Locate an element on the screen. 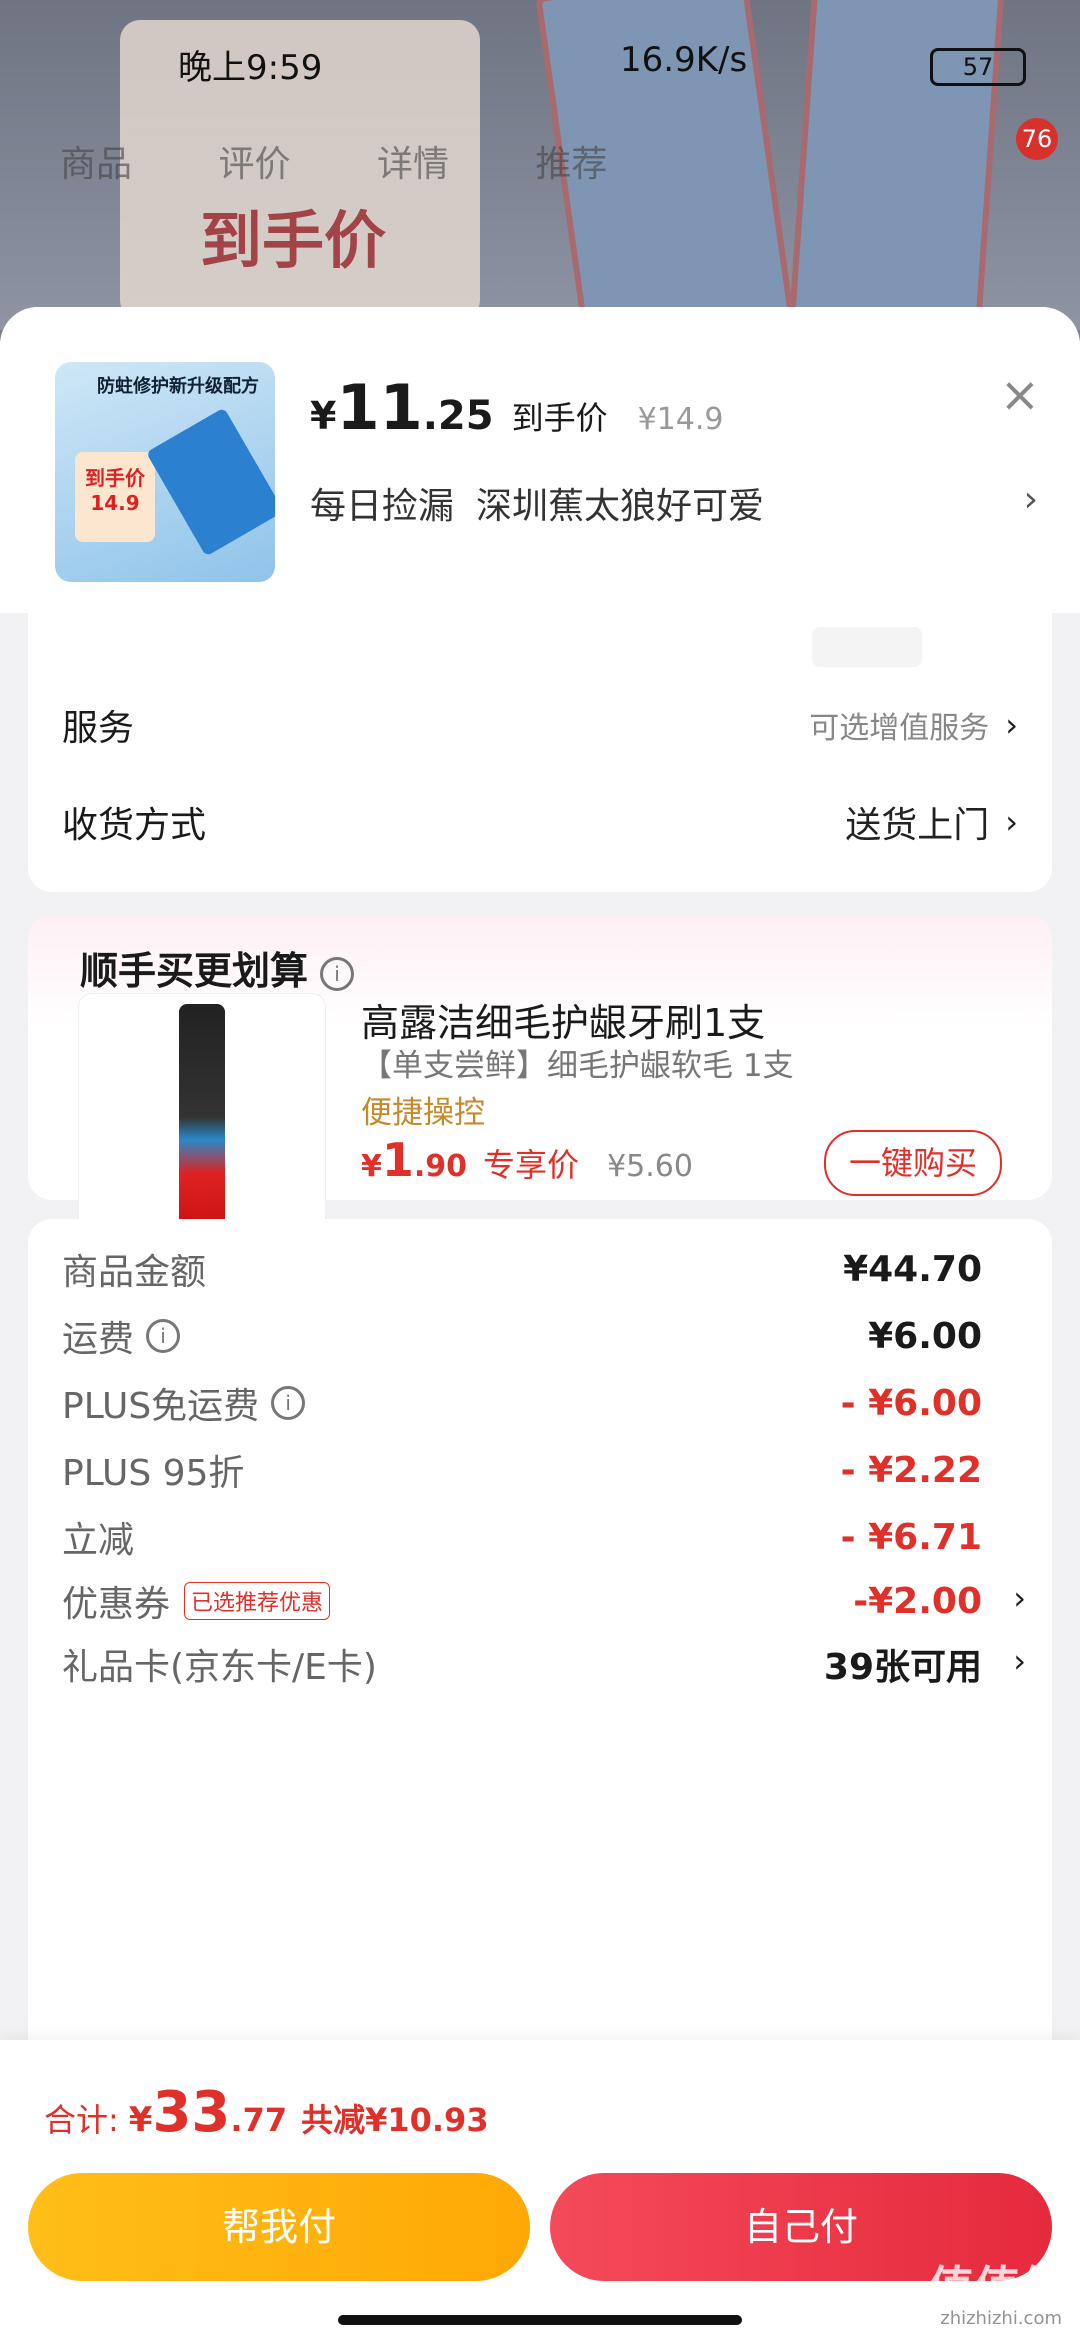 The width and height of the screenshot is (1080, 2340). fee-label: 优惠券 已选推荐优惠 is located at coordinates (196, 1601).